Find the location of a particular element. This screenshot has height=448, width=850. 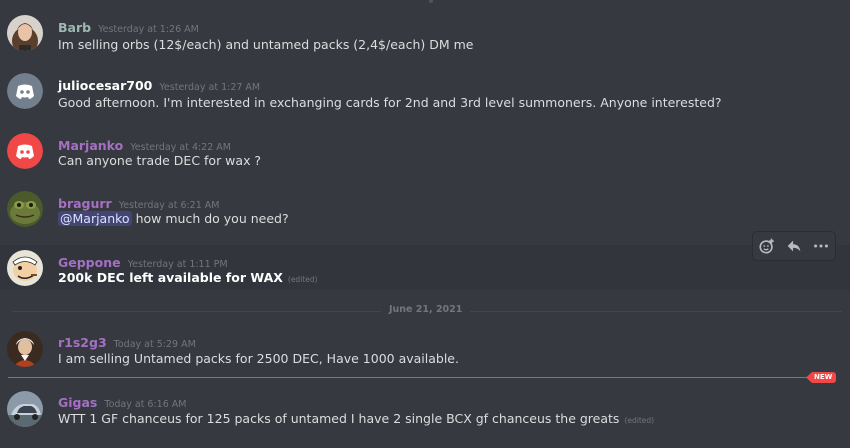

user-mention: @Marjanko is located at coordinates (95, 218).